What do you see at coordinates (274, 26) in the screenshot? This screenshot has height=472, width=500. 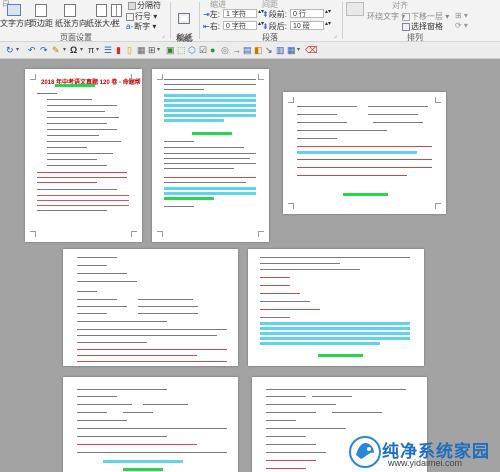 I see `spacing-after-label: ⇟段后:` at bounding box center [274, 26].